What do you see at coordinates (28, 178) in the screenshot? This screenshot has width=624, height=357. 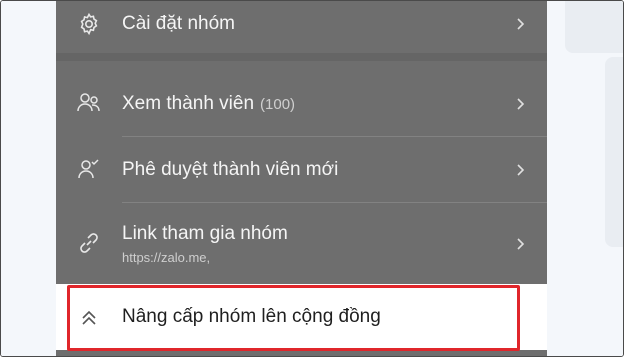 I see `left-background` at bounding box center [28, 178].